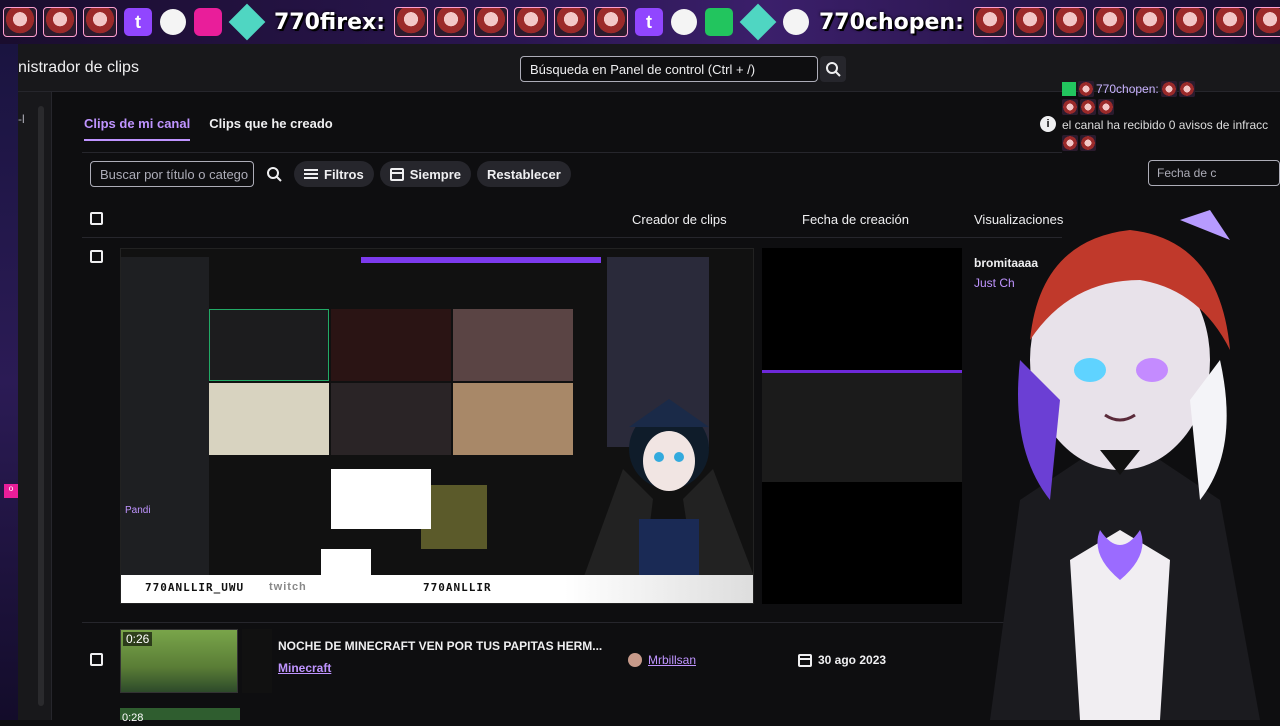 This screenshot has width=1280, height=726. I want to click on heart-icon, so click(208, 22).